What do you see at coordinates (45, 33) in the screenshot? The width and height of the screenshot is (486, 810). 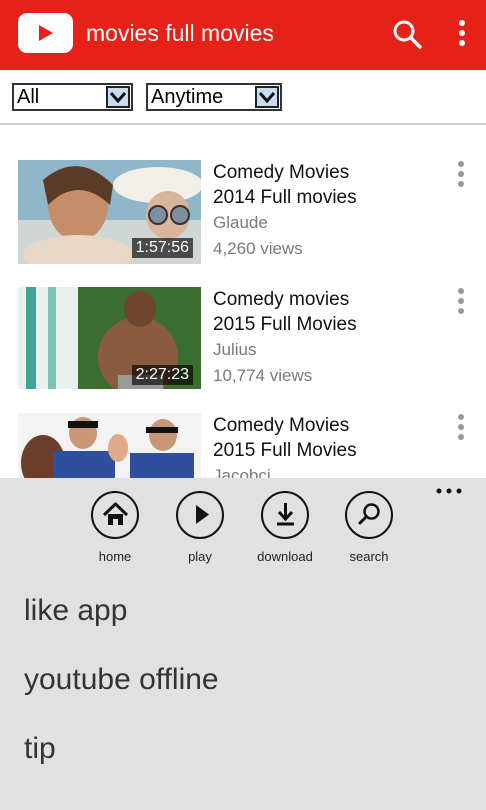 I see `play-logo-icon` at bounding box center [45, 33].